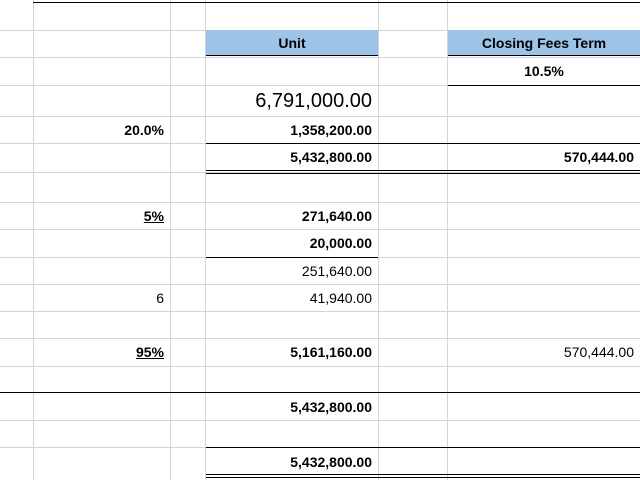 The width and height of the screenshot is (640, 480). I want to click on installment-amount-cell: 41,940.00, so click(292, 298).